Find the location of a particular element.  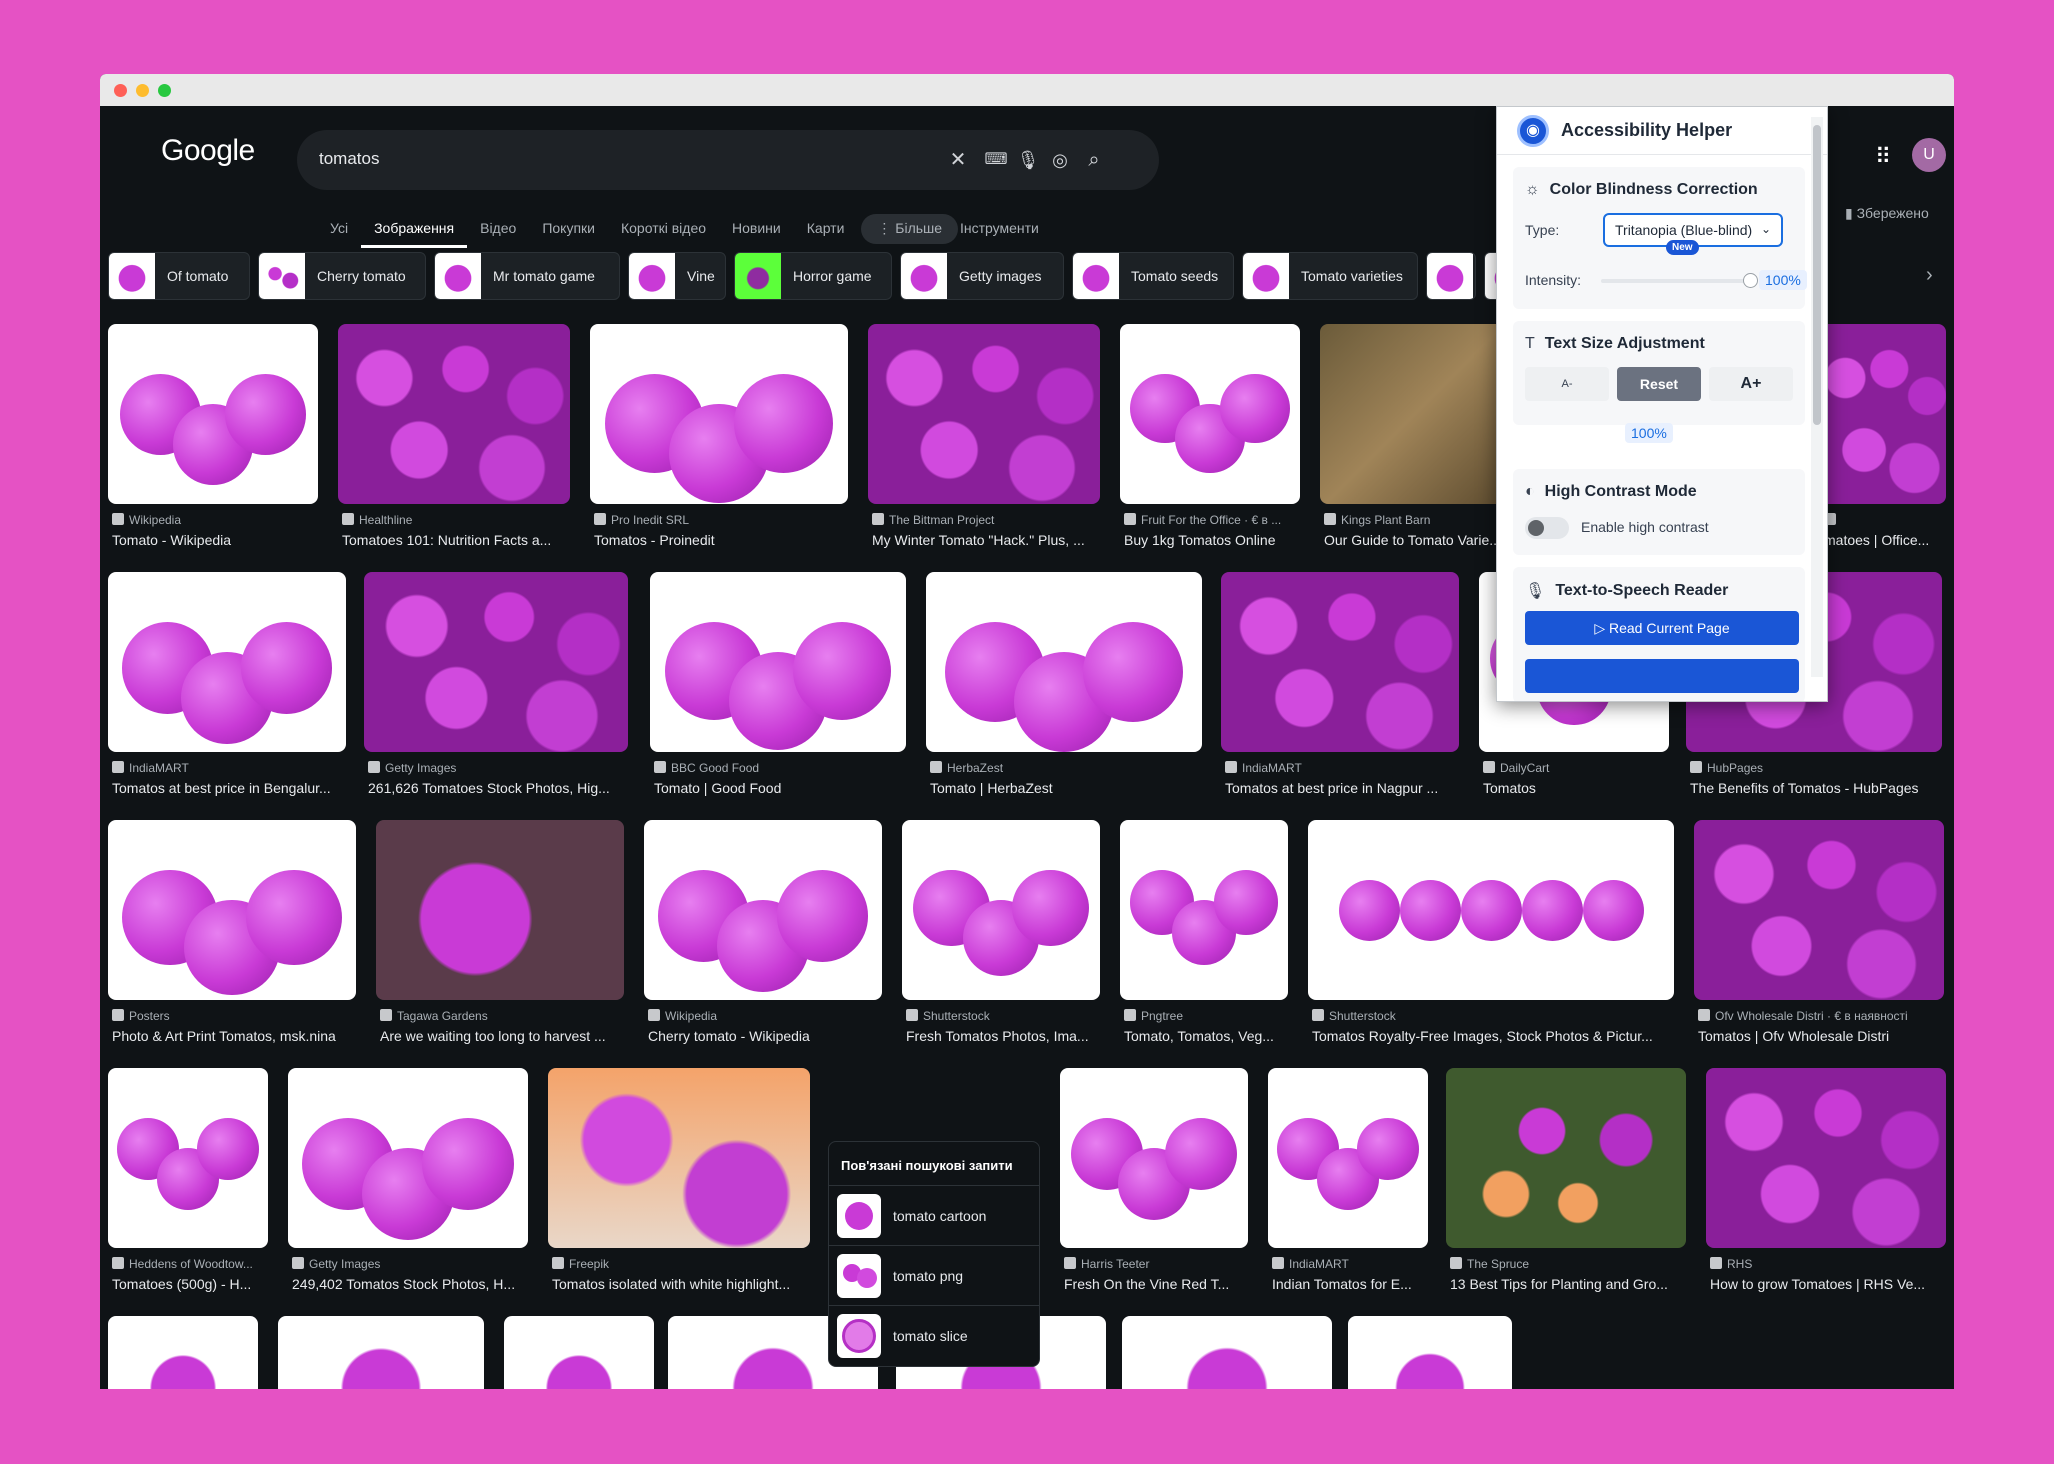

result-title: Tomatos is located at coordinates (1574, 788).